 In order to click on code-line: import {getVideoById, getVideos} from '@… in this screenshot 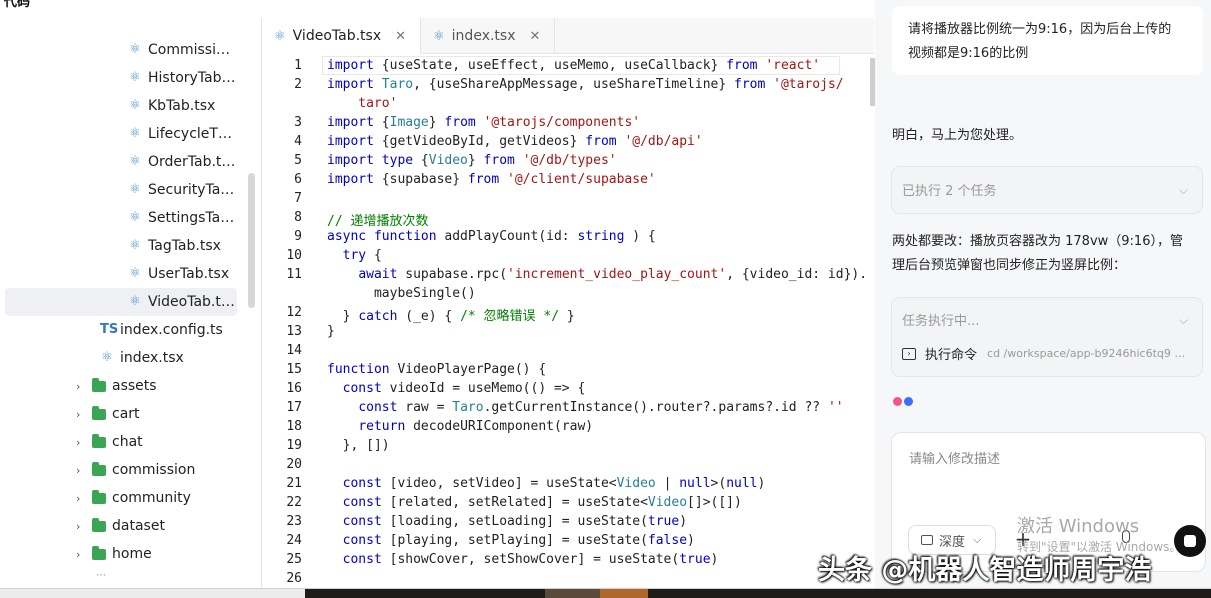, I will do `click(515, 141)`.